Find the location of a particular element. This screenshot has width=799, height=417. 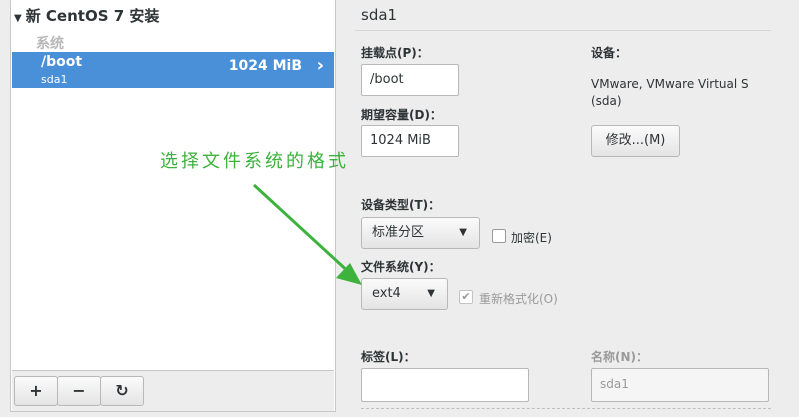

name-label: 名称(N)： is located at coordinates (620, 357).